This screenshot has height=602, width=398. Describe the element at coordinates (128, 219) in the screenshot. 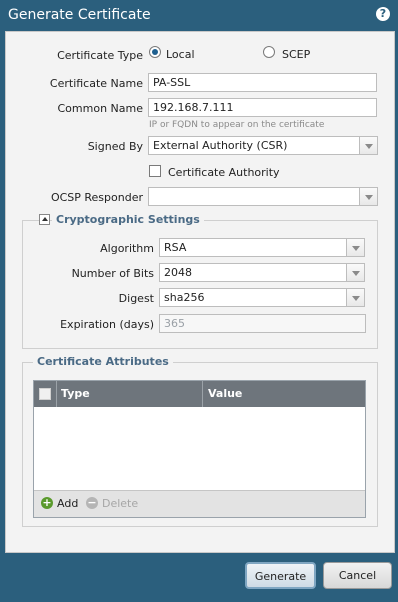

I see `cryptographic-settings-legend: Cryptographic Settings` at that location.